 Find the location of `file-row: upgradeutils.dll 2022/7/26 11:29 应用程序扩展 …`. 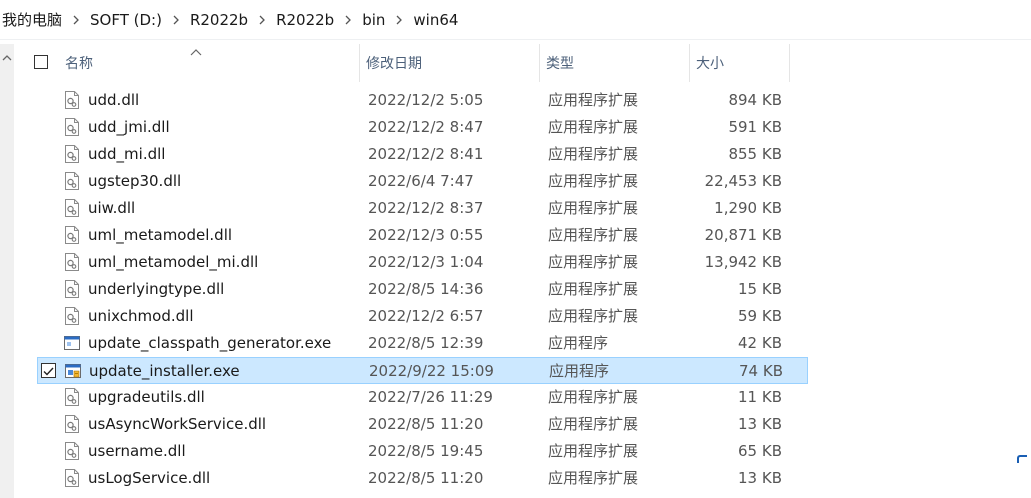

file-row: upgradeutils.dll 2022/7/26 11:29 应用程序扩展 … is located at coordinates (422, 397).